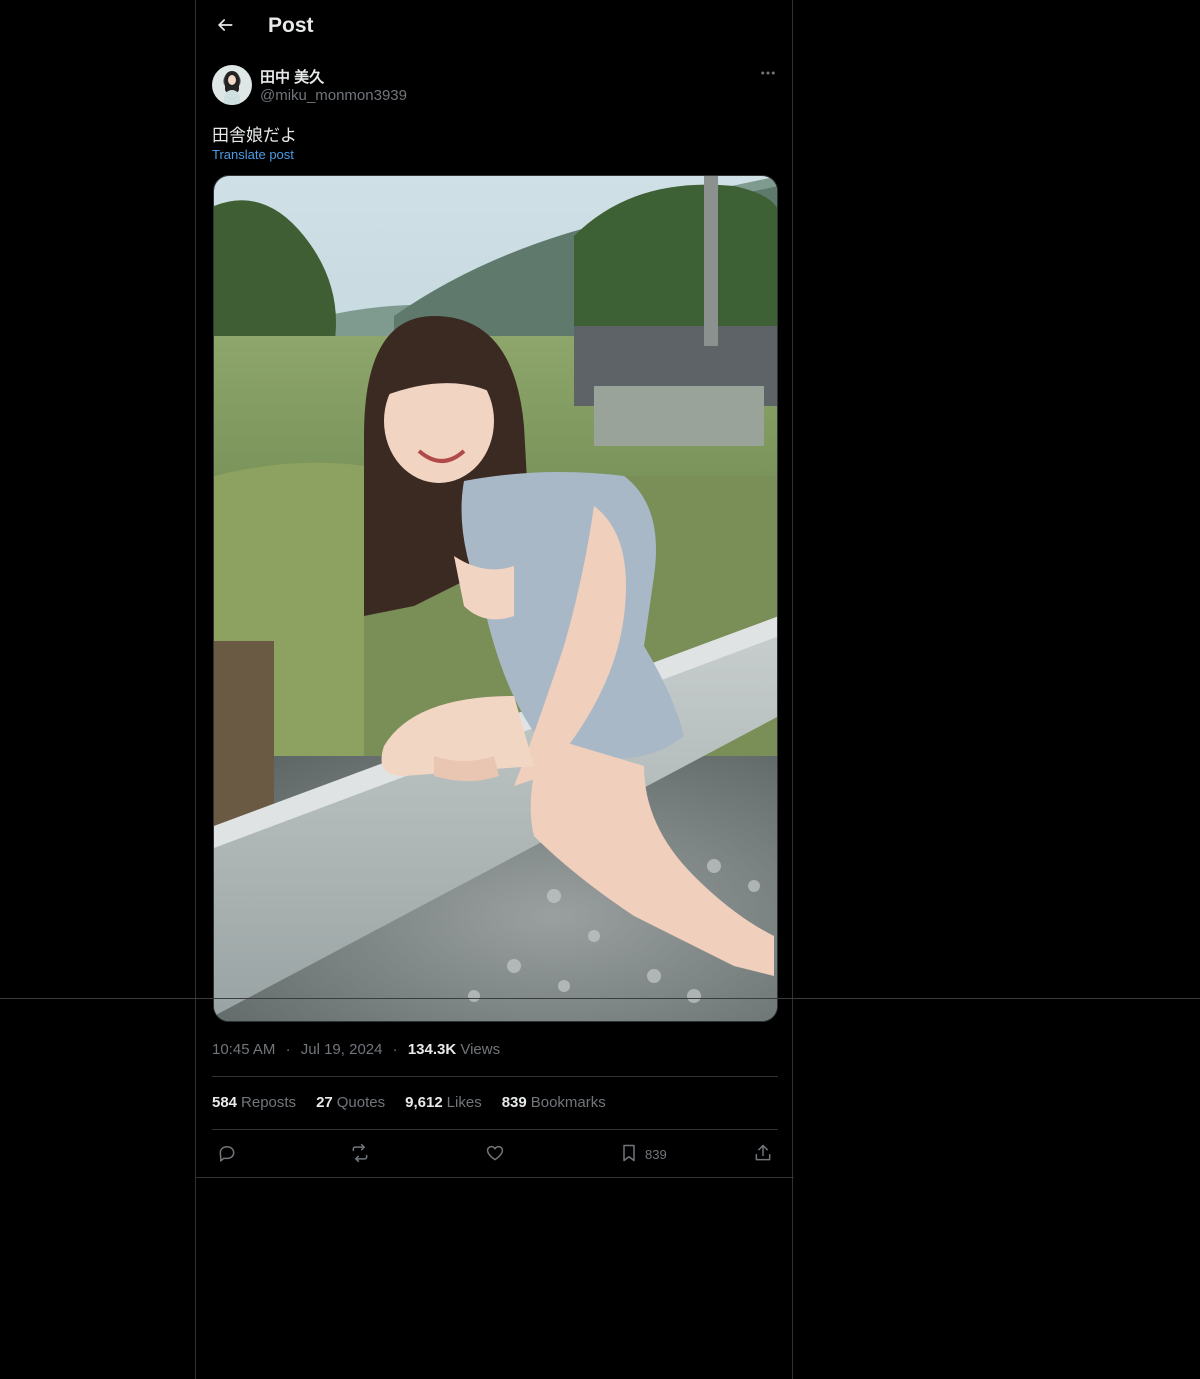 The height and width of the screenshot is (1379, 1200). I want to click on post-time: 10:45 AM, so click(243, 1049).